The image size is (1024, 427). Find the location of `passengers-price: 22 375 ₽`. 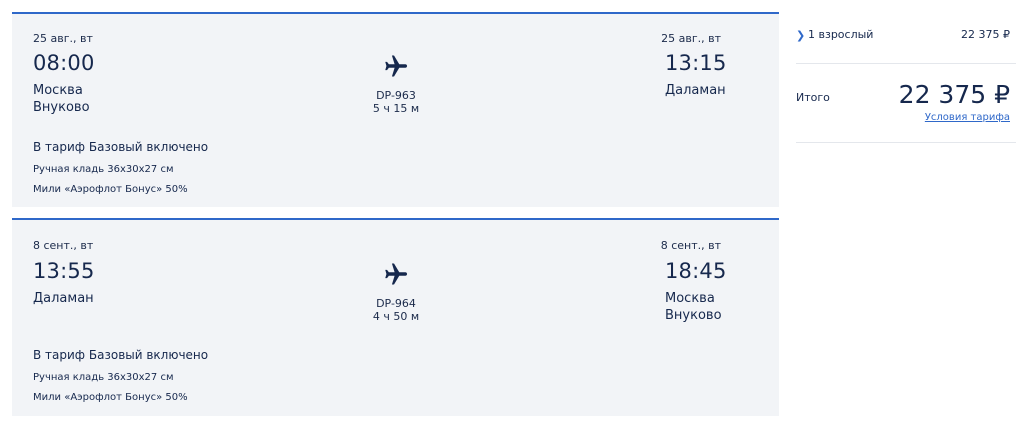

passengers-price: 22 375 ₽ is located at coordinates (985, 34).